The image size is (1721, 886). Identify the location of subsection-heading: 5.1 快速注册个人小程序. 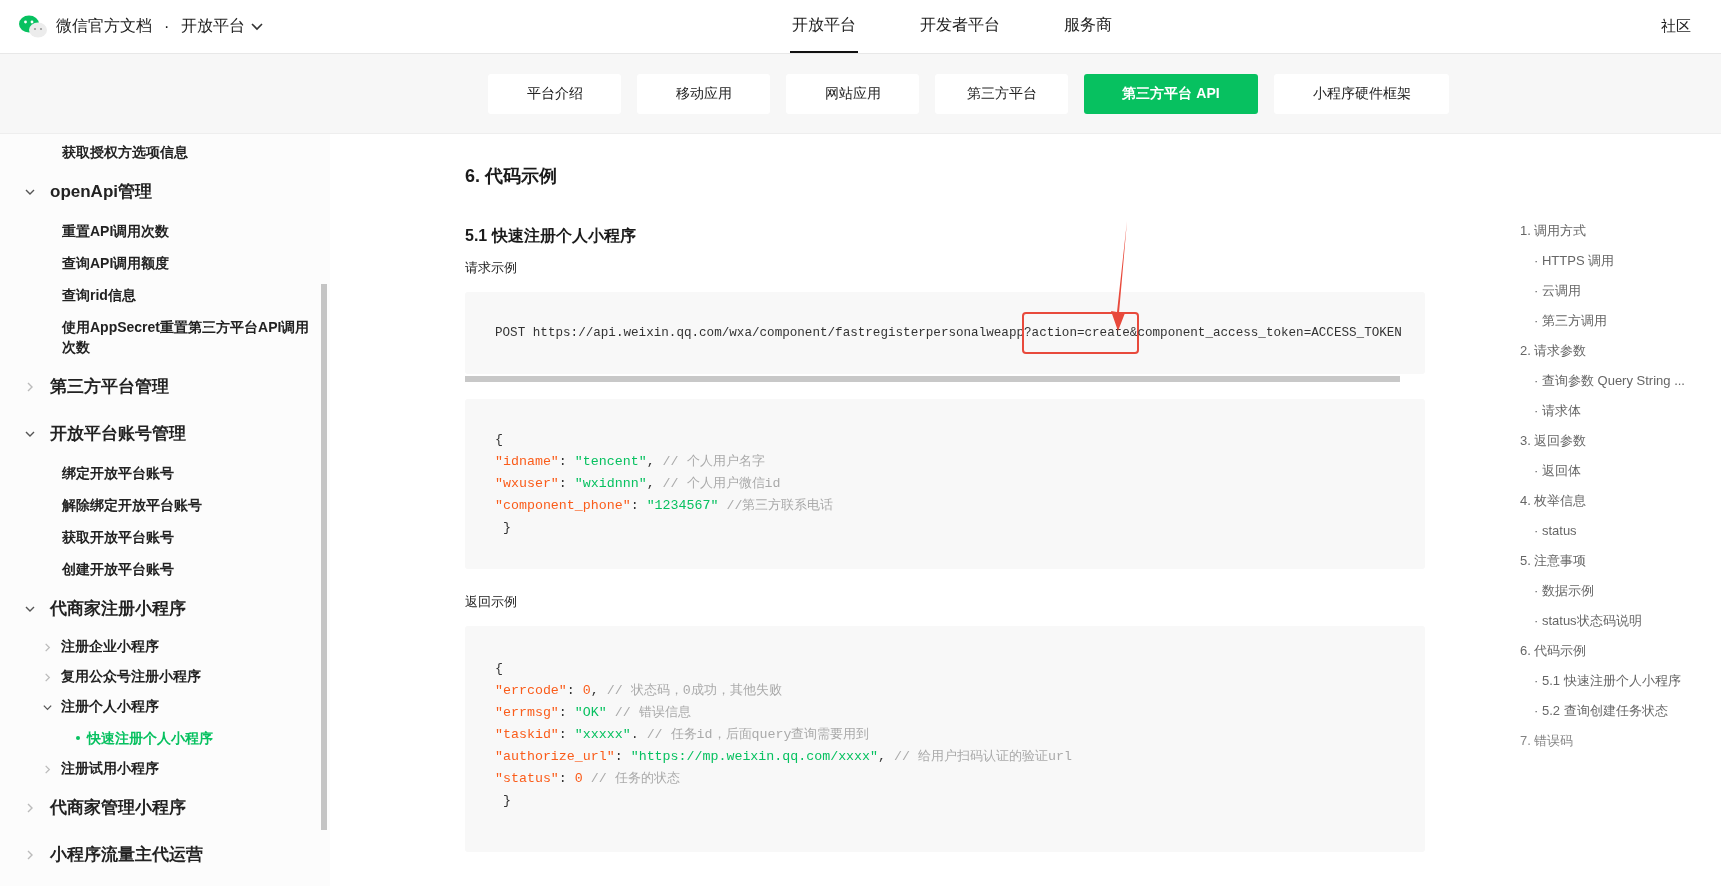
(551, 236).